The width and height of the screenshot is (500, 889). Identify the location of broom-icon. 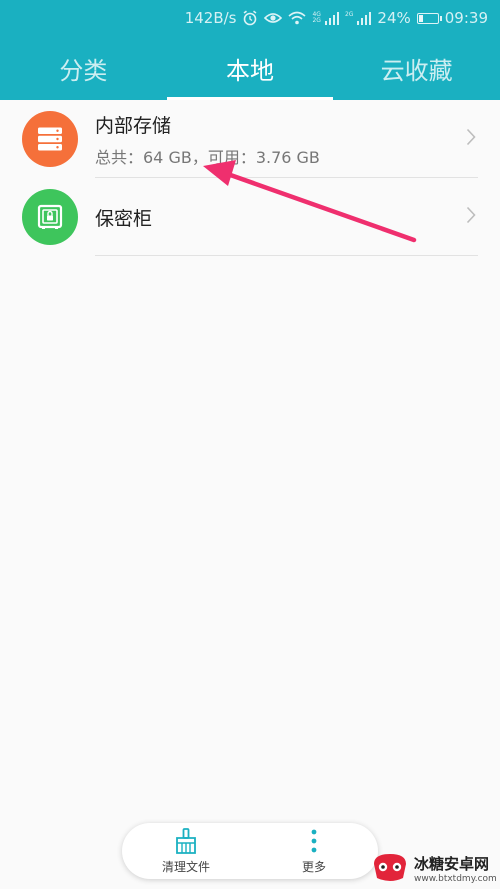
(186, 840).